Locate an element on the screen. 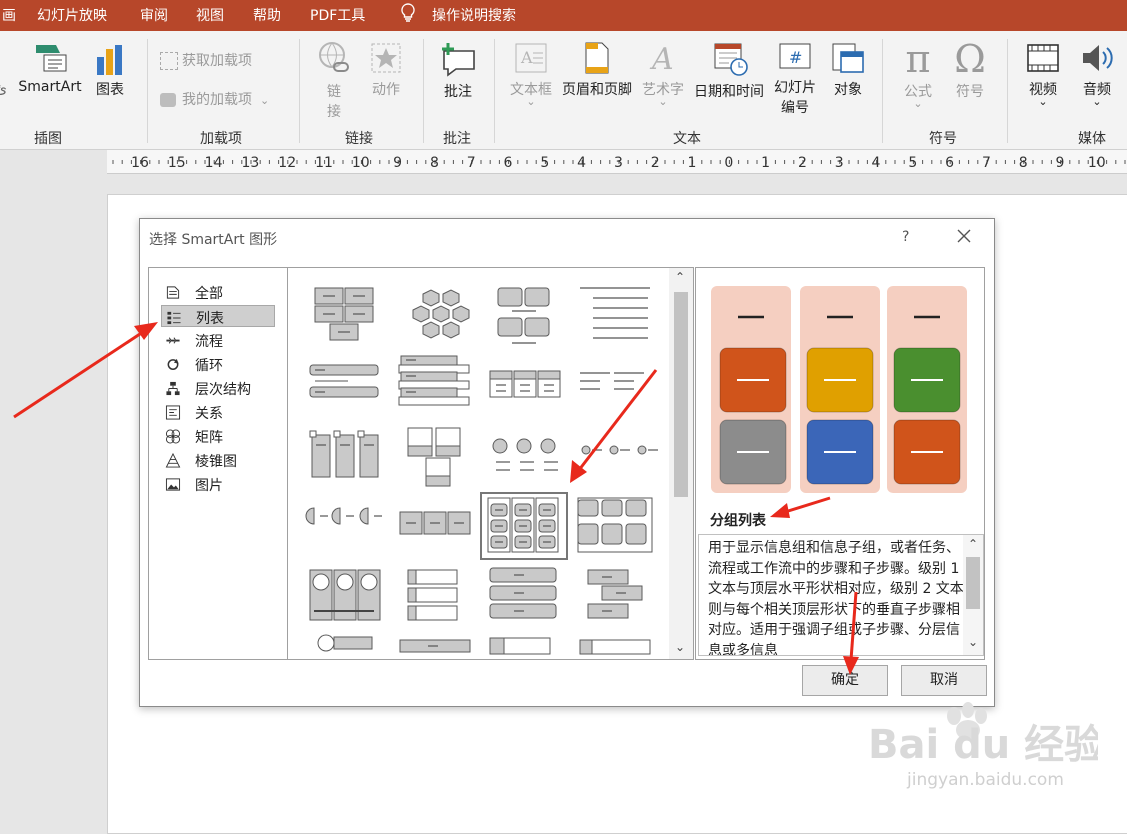  picture-icon is located at coordinates (173, 484).